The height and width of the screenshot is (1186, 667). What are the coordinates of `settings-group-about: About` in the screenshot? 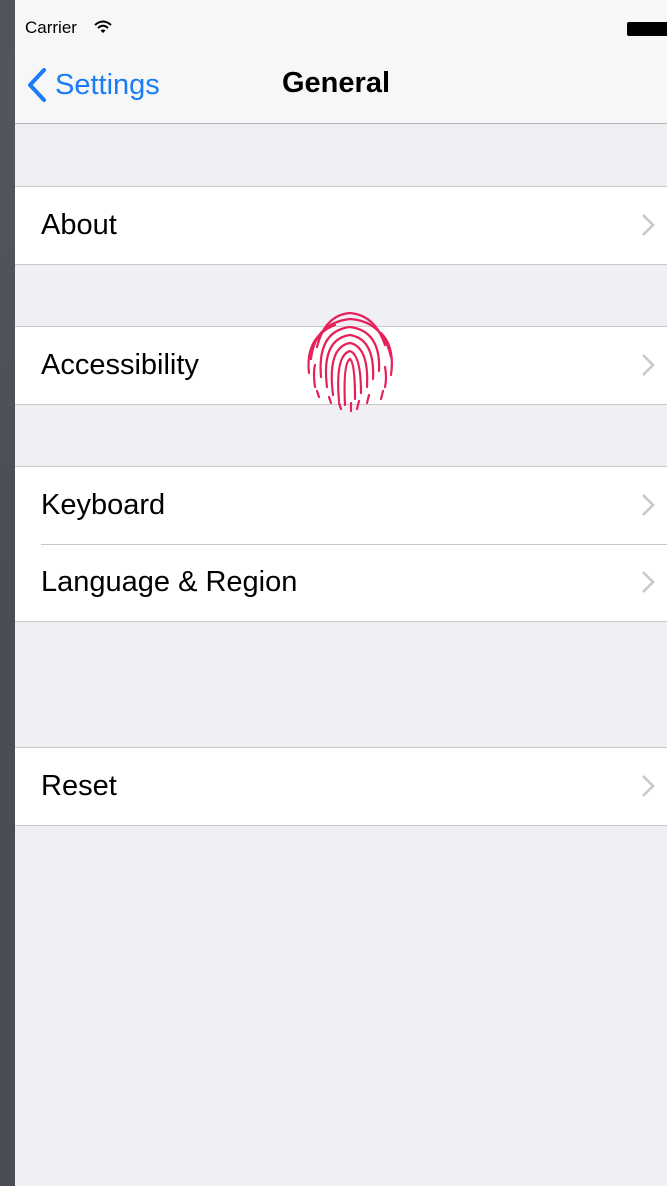 It's located at (341, 225).